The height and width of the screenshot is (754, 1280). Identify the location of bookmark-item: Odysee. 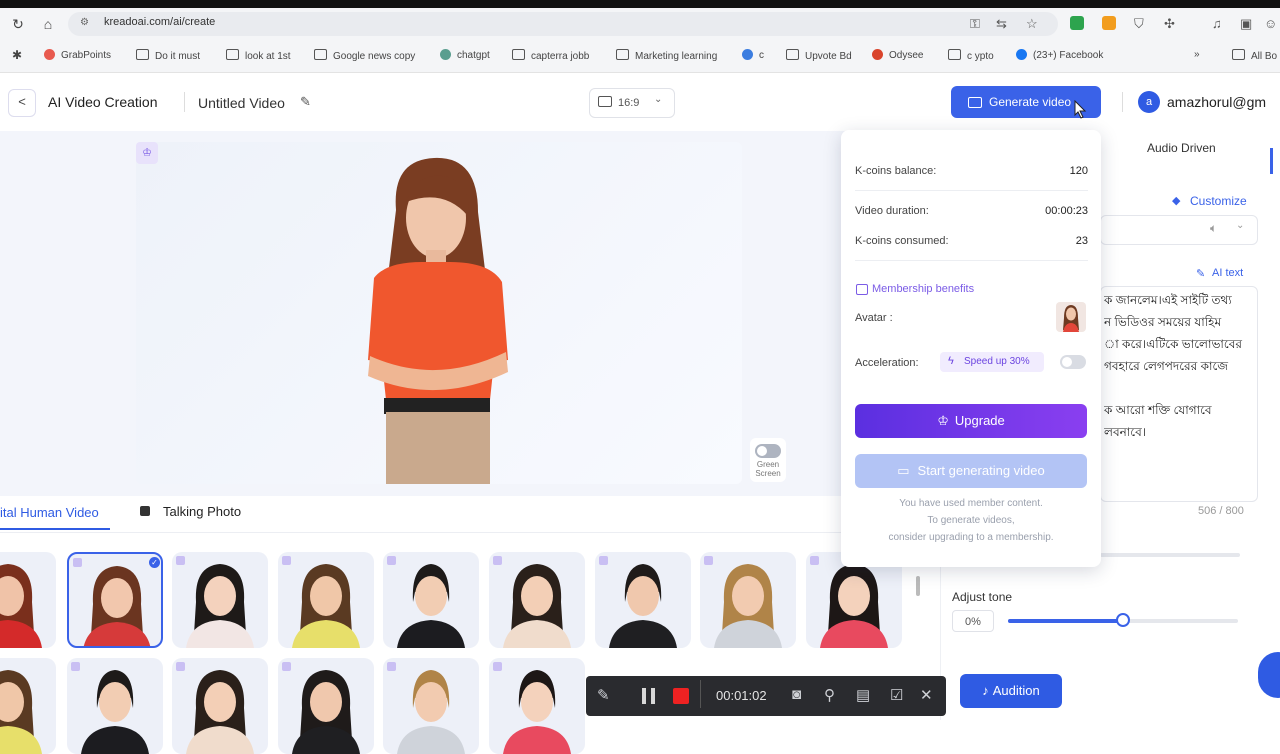
(897, 55).